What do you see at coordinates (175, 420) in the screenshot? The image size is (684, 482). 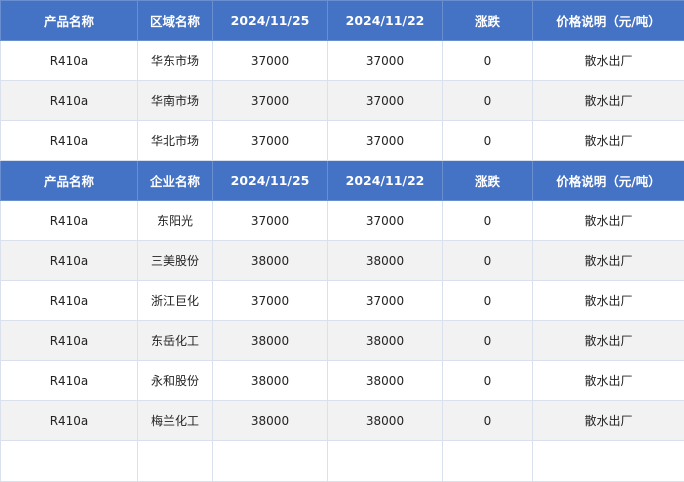 I see `cell-company: 梅兰化工` at bounding box center [175, 420].